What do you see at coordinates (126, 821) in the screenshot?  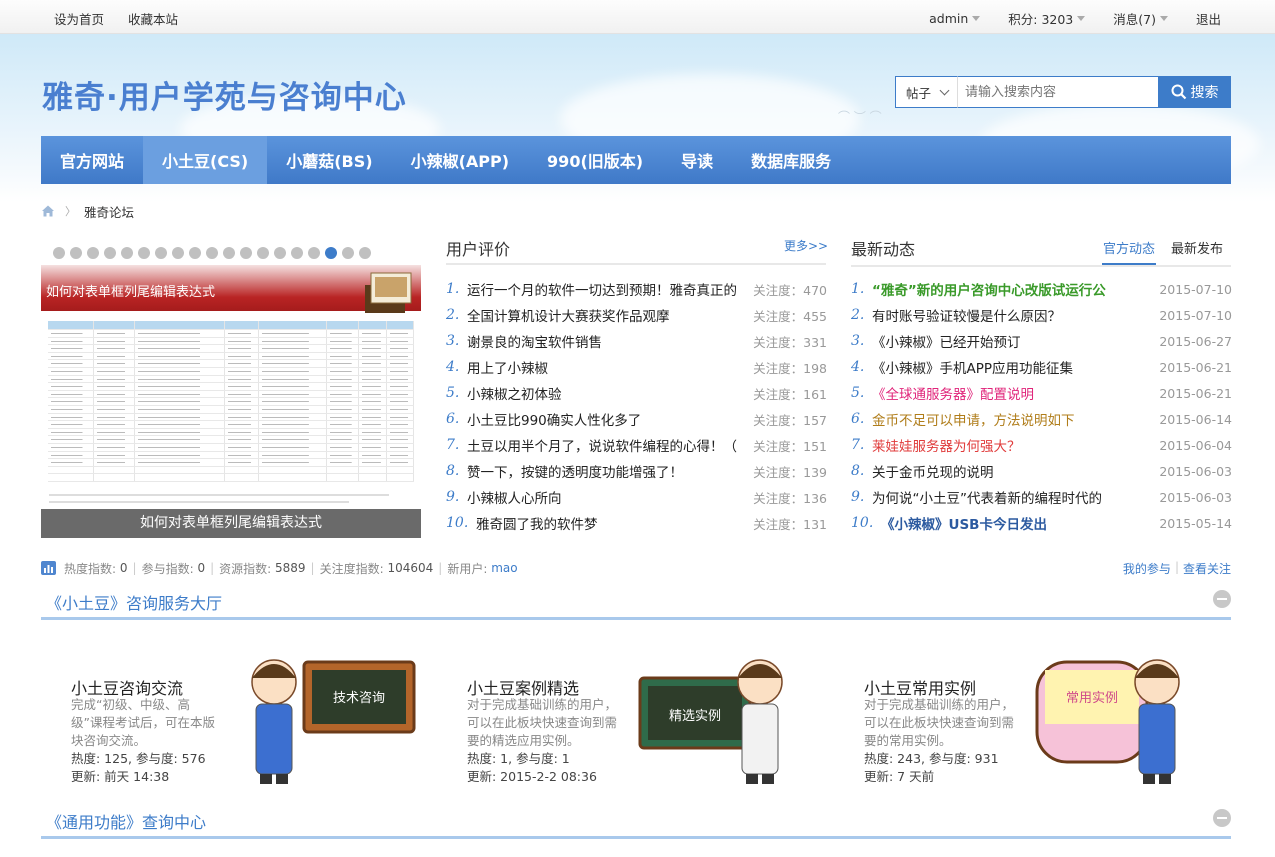 I see `section-title: 《通用功能》查询中心` at bounding box center [126, 821].